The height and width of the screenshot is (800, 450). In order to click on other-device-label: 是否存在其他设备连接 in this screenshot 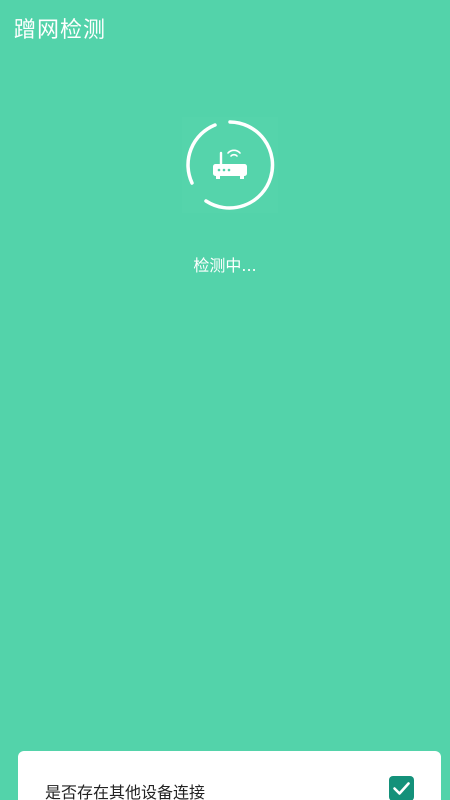, I will do `click(125, 791)`.